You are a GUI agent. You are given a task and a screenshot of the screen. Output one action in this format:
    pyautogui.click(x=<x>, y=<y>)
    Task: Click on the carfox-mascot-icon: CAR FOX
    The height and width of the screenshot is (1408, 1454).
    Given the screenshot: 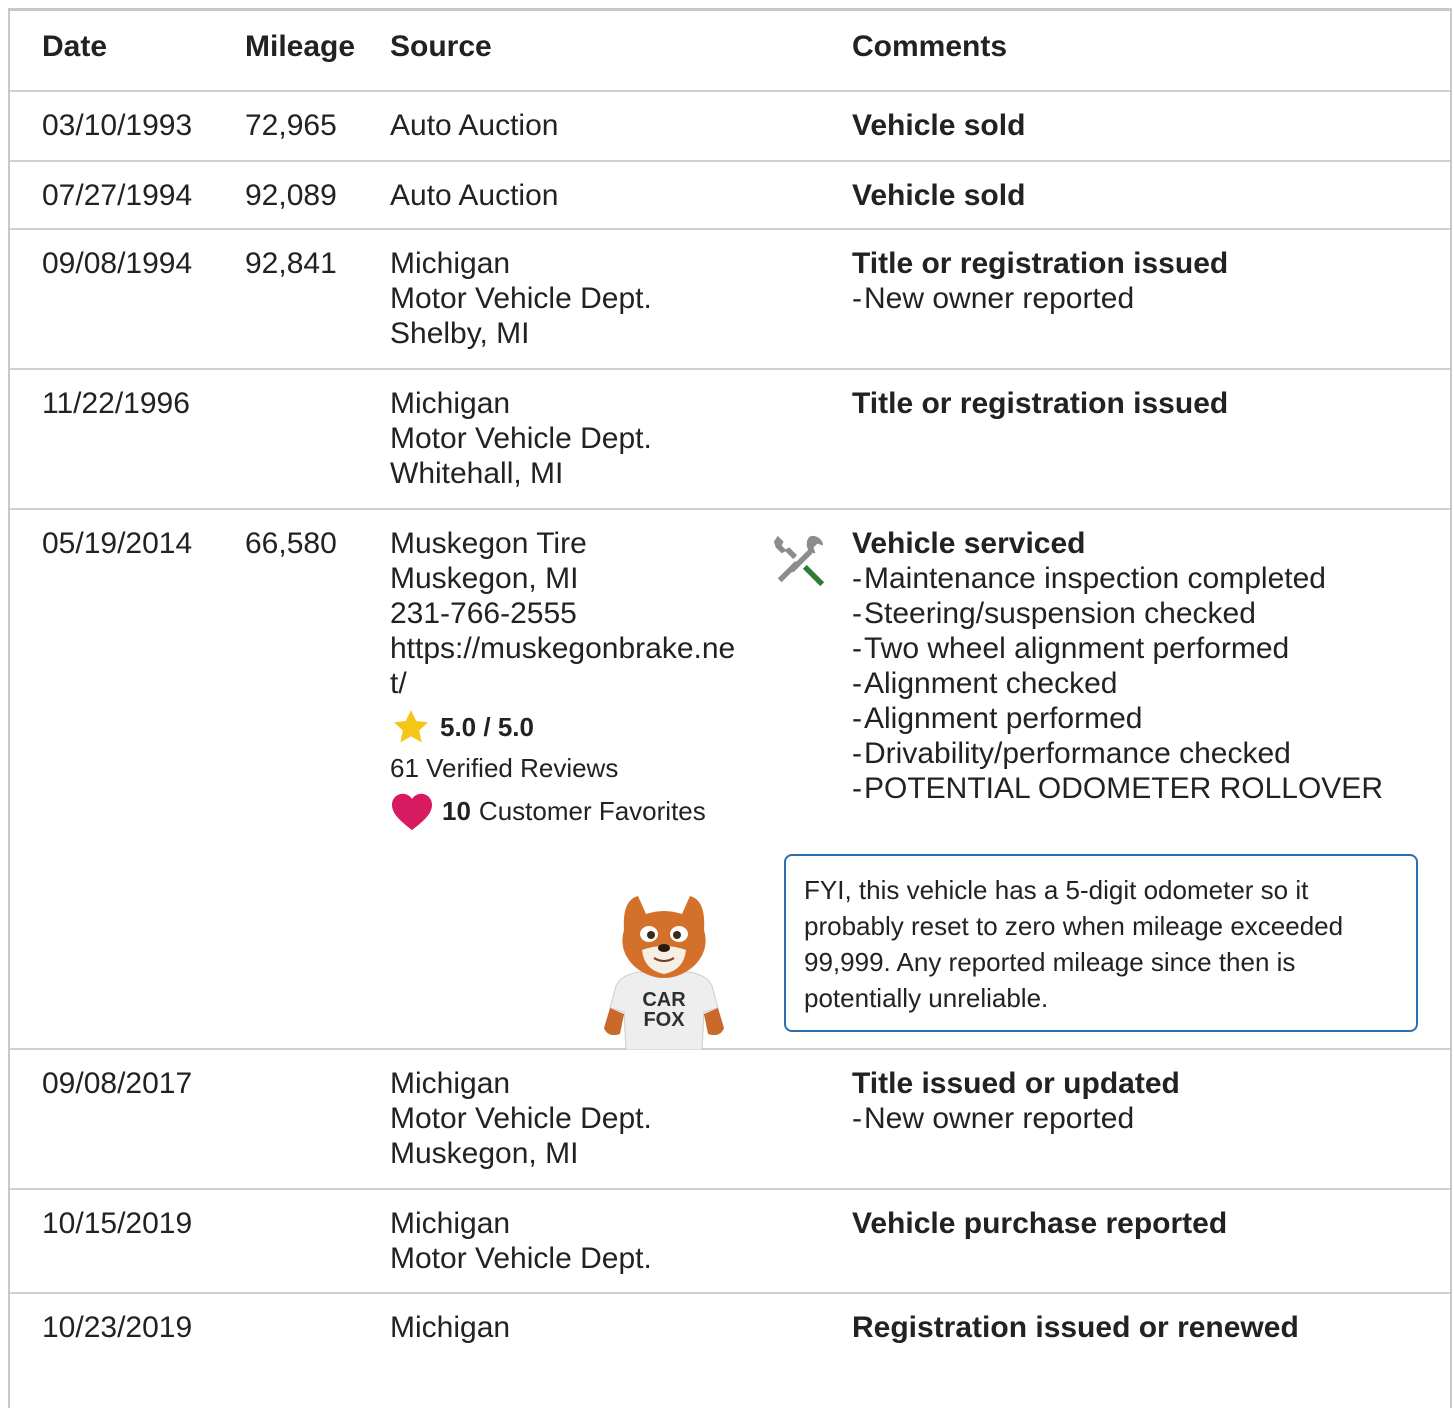 What is the action you would take?
    pyautogui.click(x=664, y=973)
    